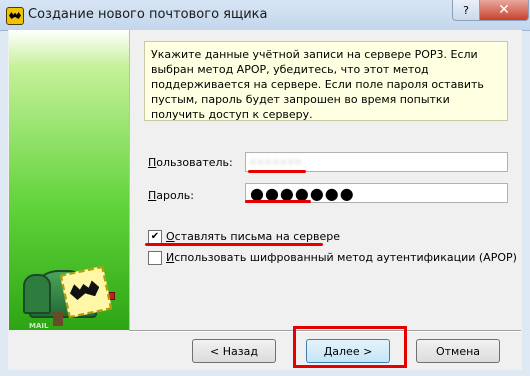  I want to click on cancel-button: Отмена, so click(458, 351).